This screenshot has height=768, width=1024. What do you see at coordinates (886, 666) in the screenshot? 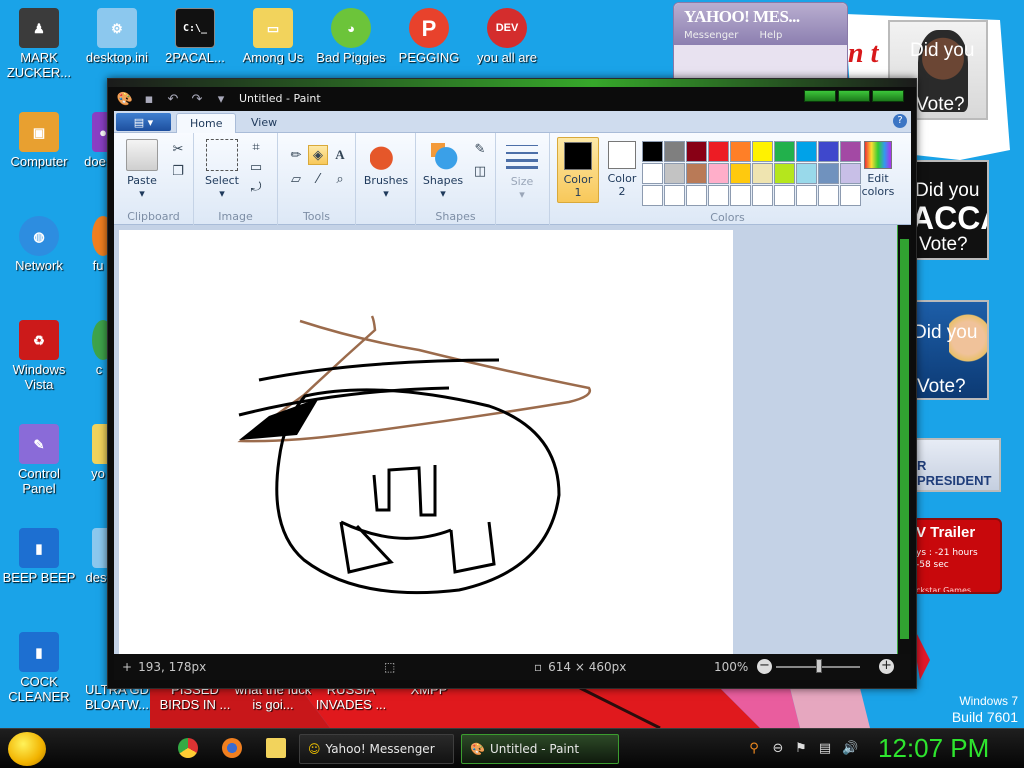
I see `zoom-in-button: +` at bounding box center [886, 666].